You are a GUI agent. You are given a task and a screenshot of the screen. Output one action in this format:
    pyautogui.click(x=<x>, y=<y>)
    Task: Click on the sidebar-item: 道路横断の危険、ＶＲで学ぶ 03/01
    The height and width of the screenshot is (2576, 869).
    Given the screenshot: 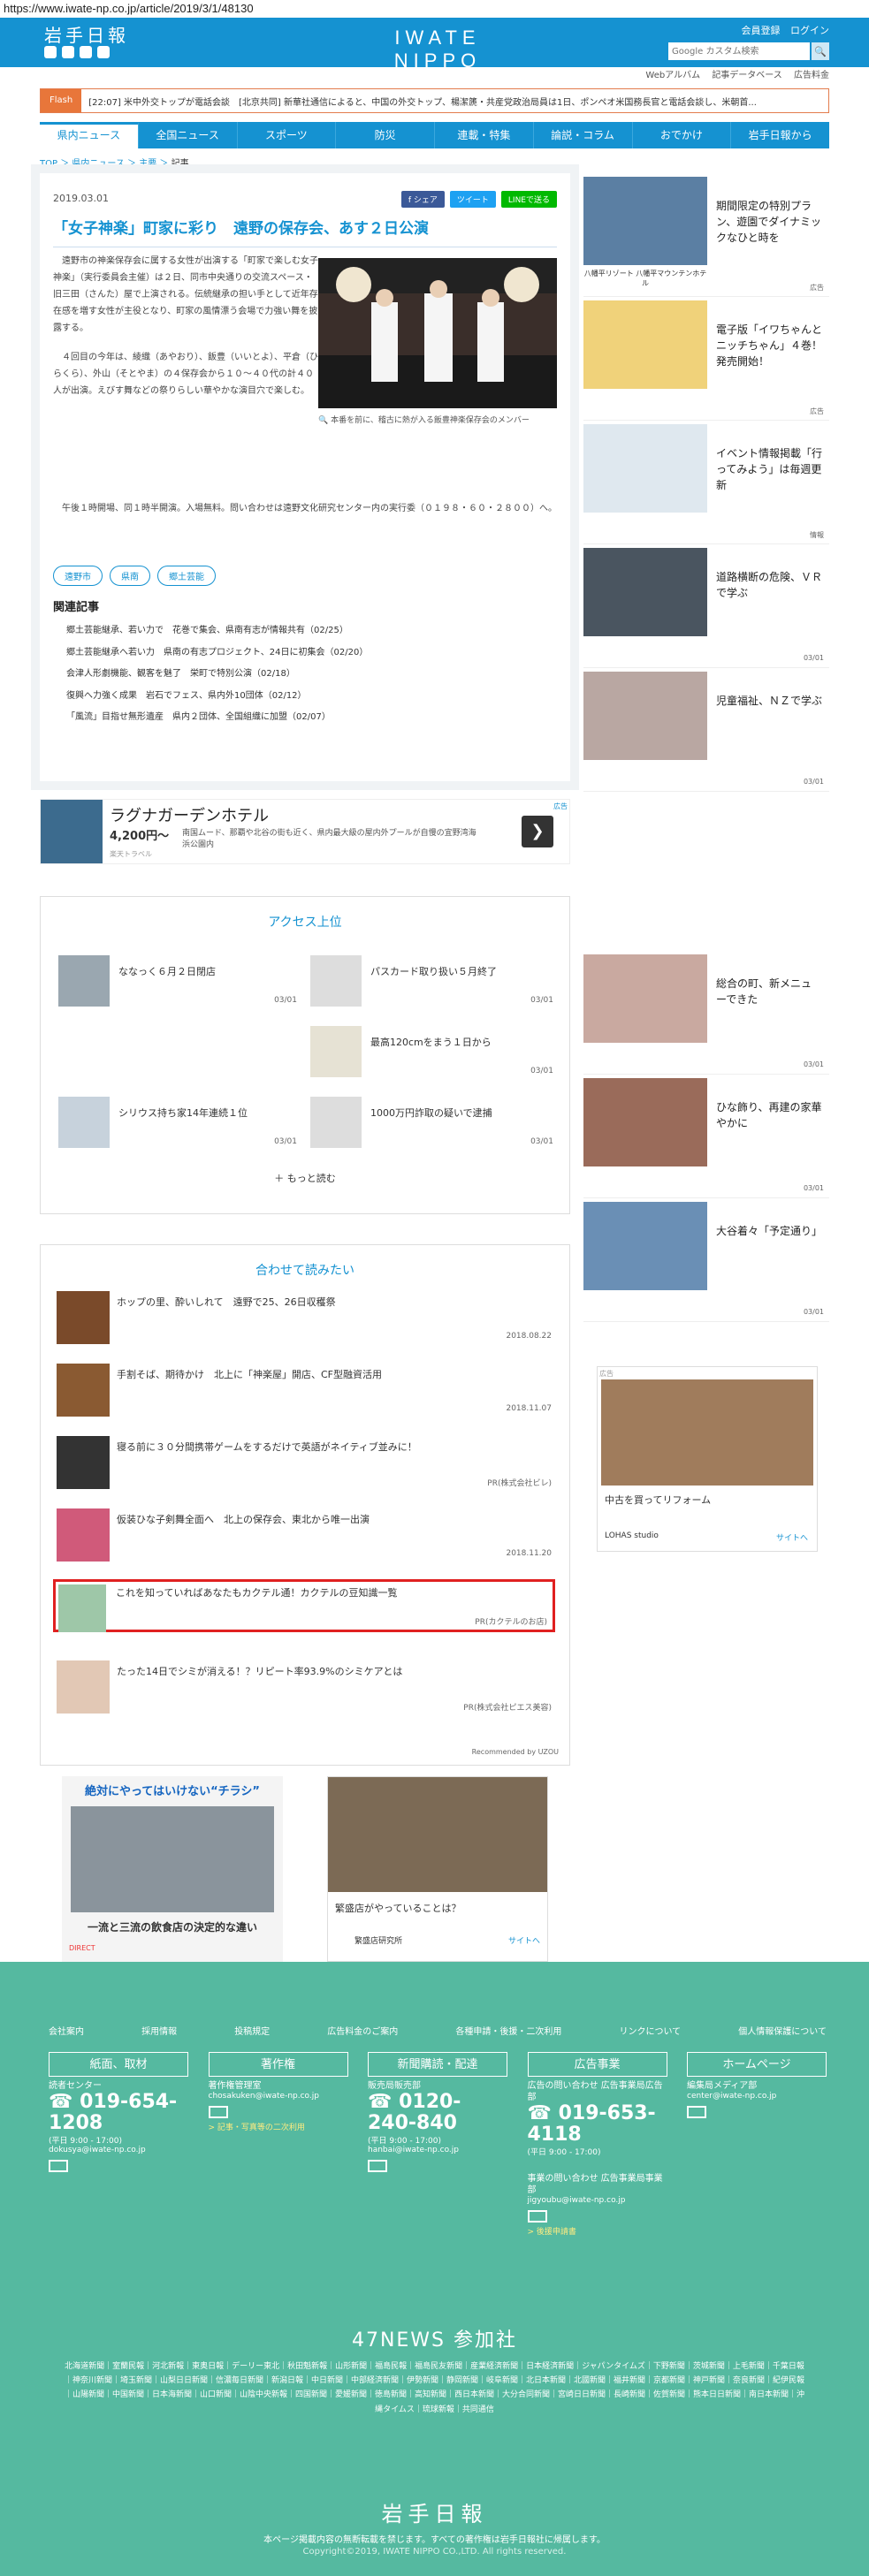 What is the action you would take?
    pyautogui.click(x=706, y=606)
    